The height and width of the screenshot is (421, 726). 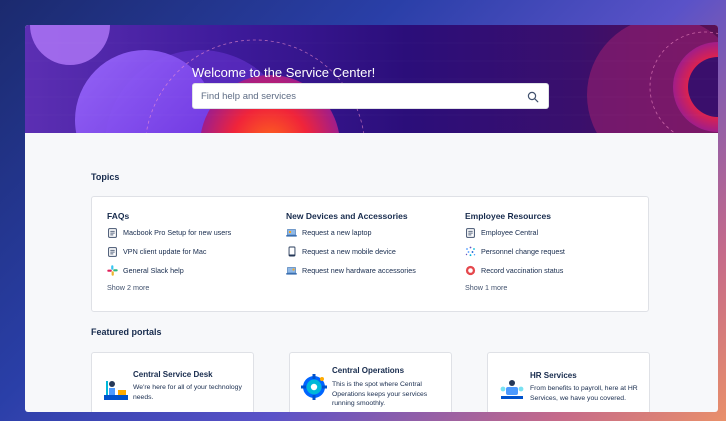 What do you see at coordinates (284, 72) in the screenshot?
I see `hero-title: Welcome to the Service Center!` at bounding box center [284, 72].